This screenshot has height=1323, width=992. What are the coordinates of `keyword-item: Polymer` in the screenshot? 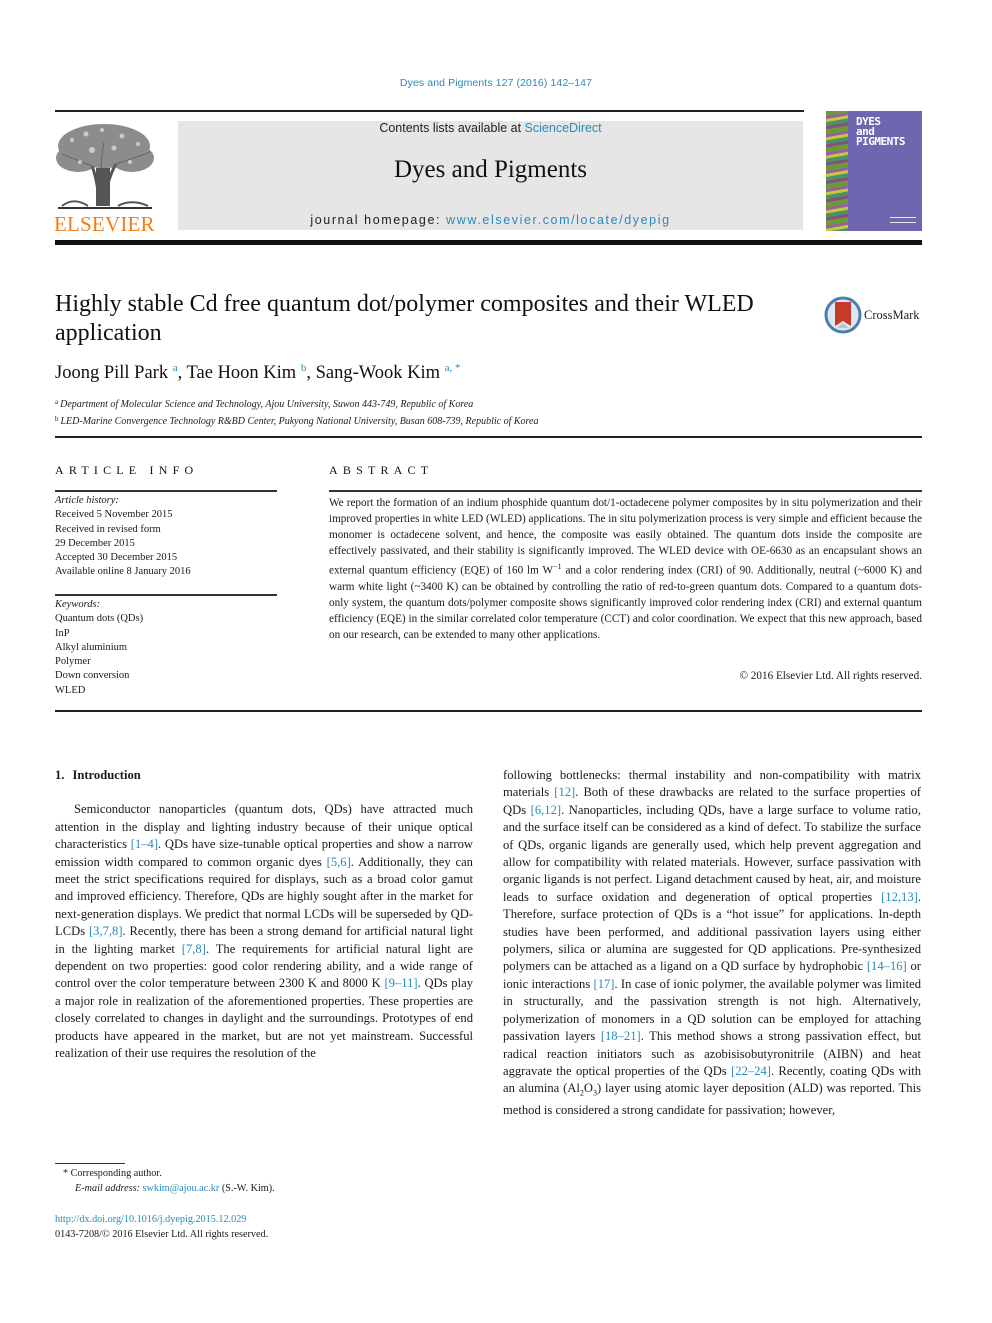 It's located at (73, 662).